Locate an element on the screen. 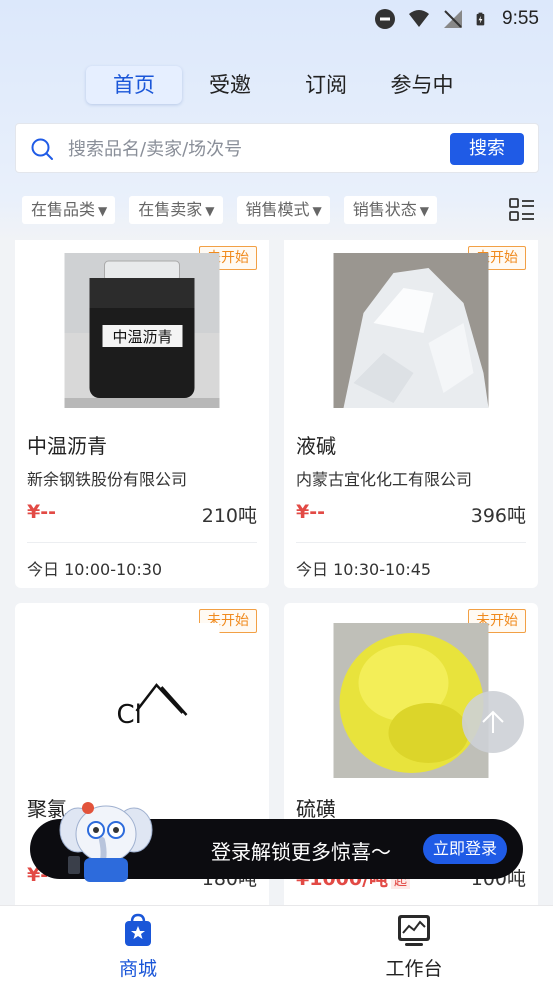 This screenshot has width=553, height=983. product-quantity: 210吨 is located at coordinates (229, 516).